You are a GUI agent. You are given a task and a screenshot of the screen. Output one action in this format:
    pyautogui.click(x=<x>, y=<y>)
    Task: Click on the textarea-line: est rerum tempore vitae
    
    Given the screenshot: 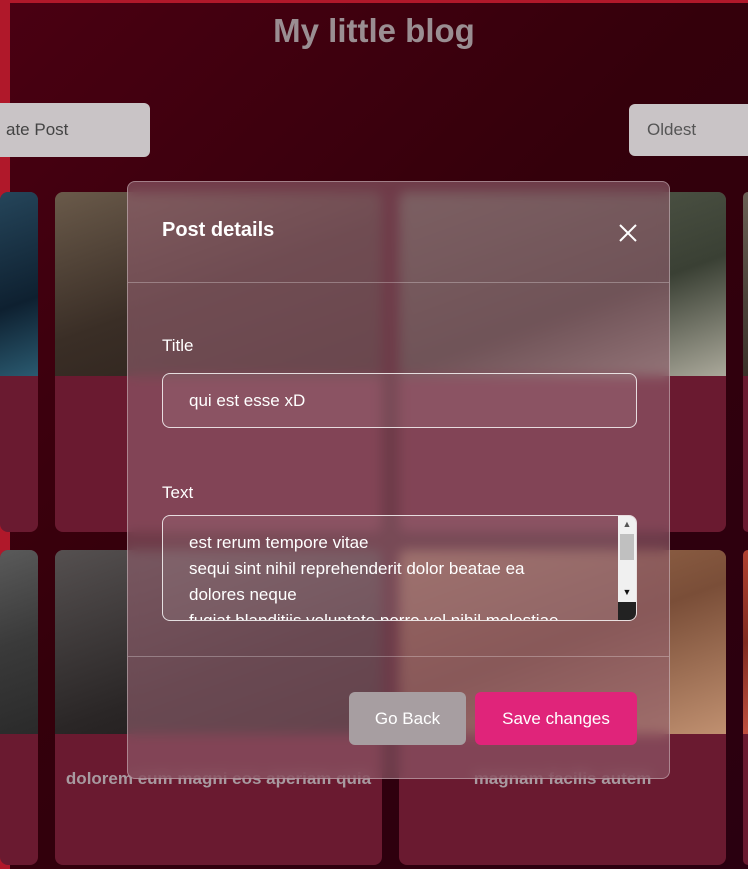 What is the action you would take?
    pyautogui.click(x=279, y=542)
    